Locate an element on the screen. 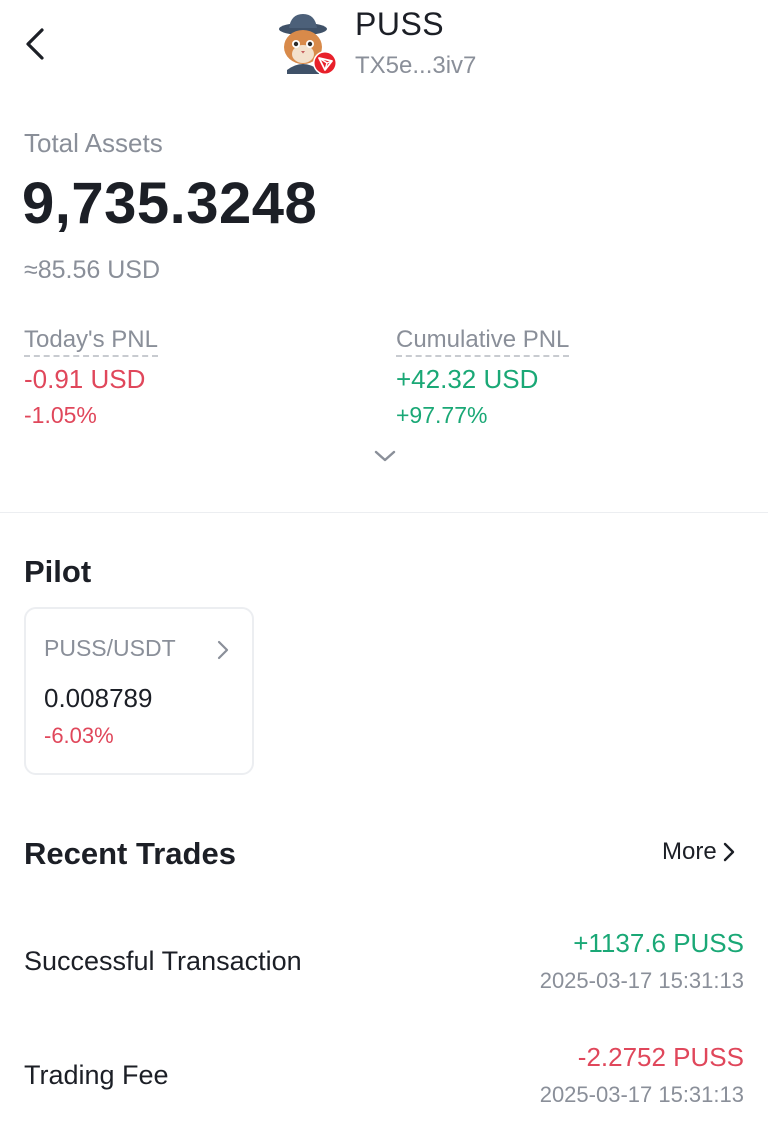 The height and width of the screenshot is (1124, 768). section-divider is located at coordinates (384, 512).